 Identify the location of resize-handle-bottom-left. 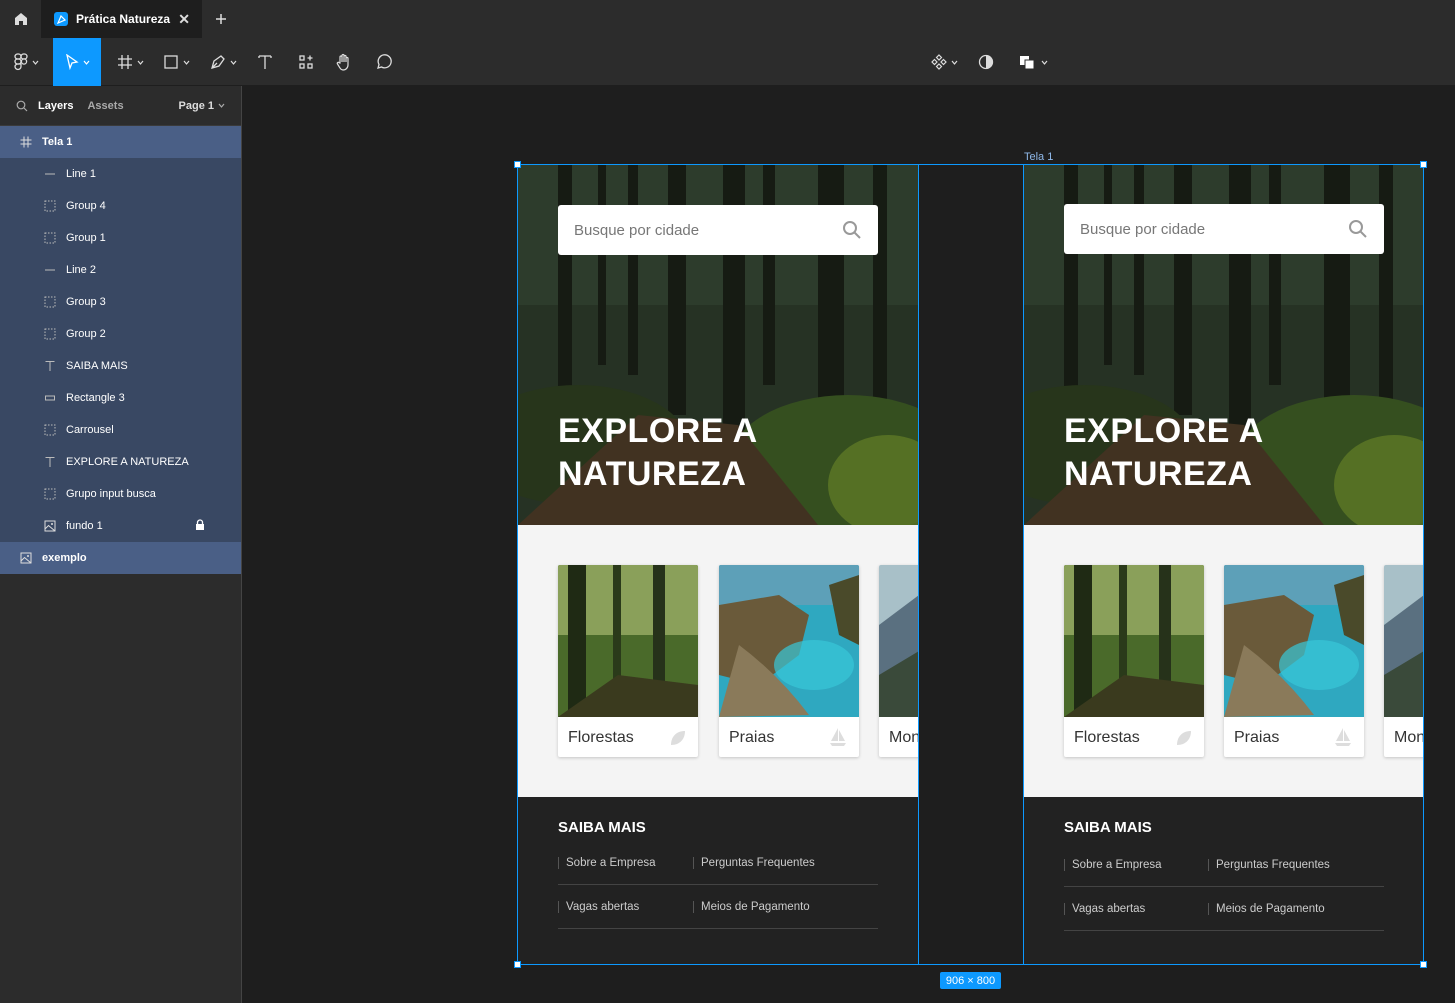
(517, 964).